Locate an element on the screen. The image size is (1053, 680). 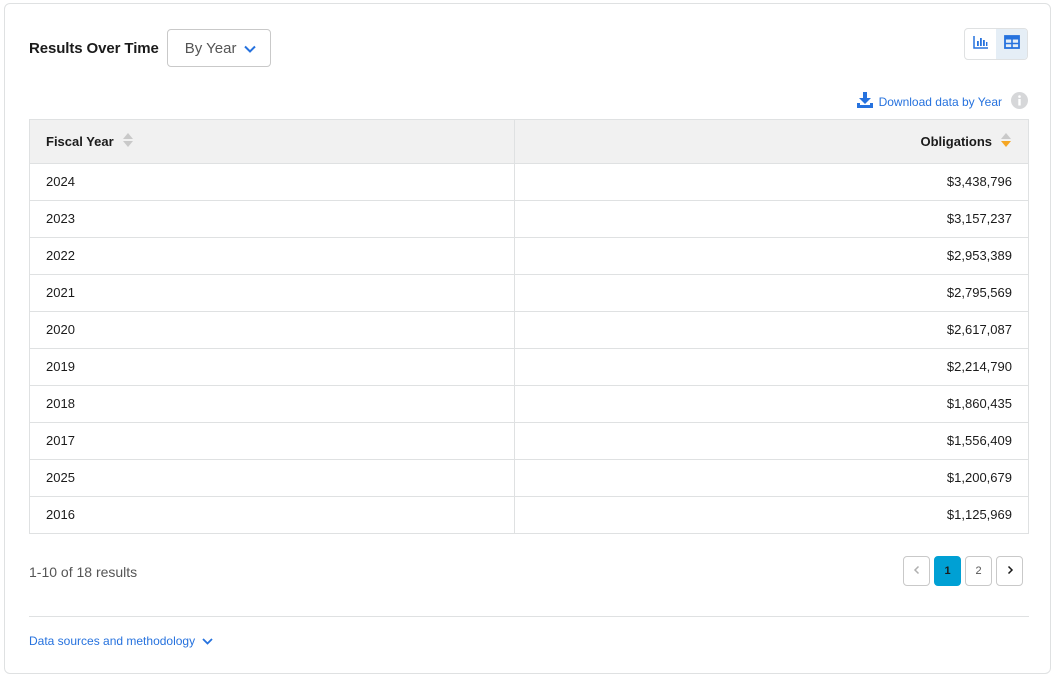
section-title: Results Over Time is located at coordinates (94, 48).